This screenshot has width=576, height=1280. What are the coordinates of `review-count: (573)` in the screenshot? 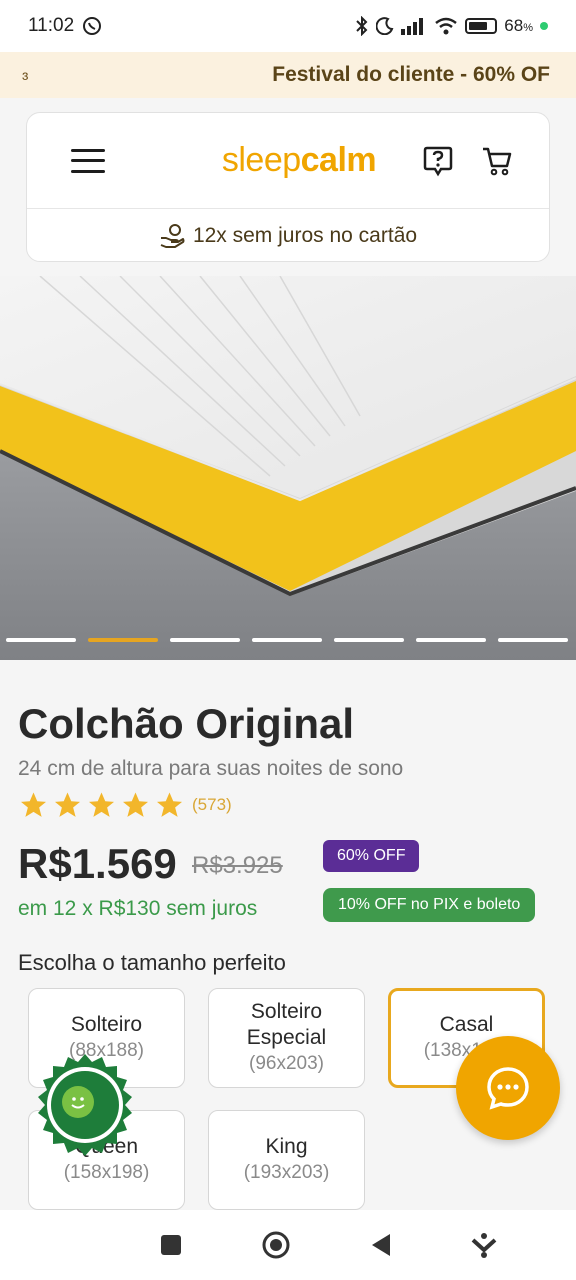 It's located at (212, 805).